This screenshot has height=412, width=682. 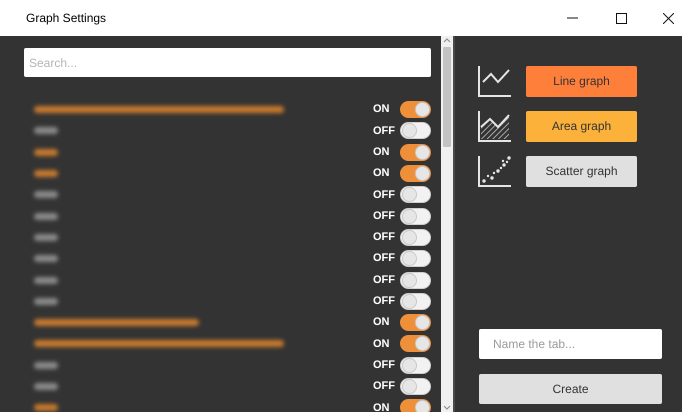 I want to click on scrollbar, so click(x=447, y=224).